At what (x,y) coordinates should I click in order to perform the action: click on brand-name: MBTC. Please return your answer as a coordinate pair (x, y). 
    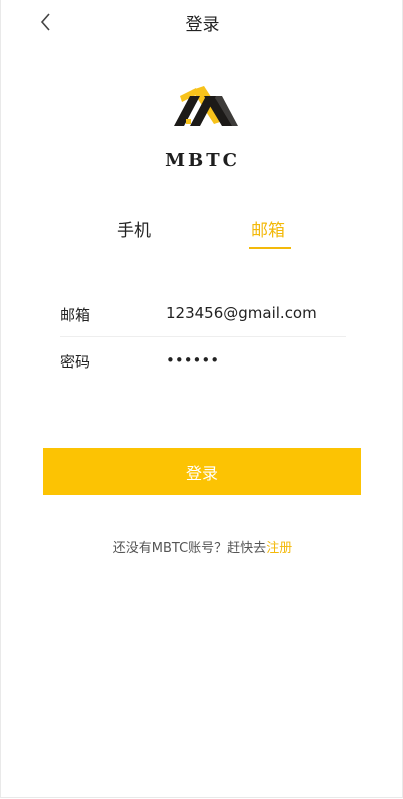
    Looking at the image, I should click on (202, 160).